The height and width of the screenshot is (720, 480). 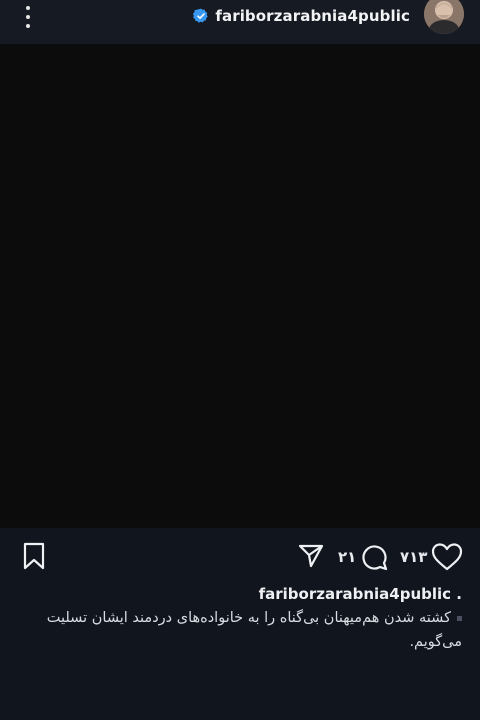 What do you see at coordinates (240, 556) in the screenshot?
I see `post-actions: ۲۱ ۷۱۳` at bounding box center [240, 556].